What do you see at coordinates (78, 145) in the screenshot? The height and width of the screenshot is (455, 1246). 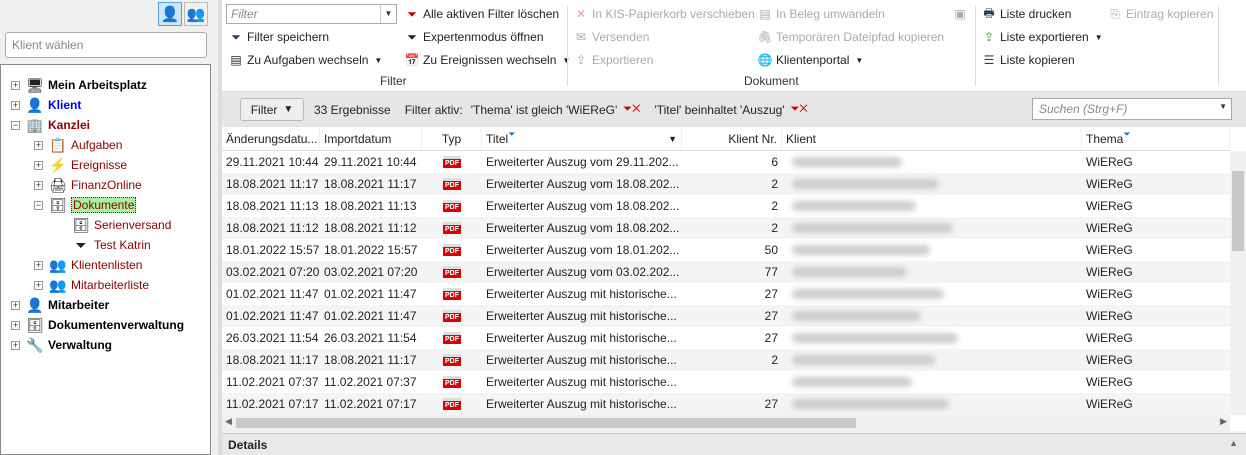 I see `tree-node: + 📋 Aufgaben` at bounding box center [78, 145].